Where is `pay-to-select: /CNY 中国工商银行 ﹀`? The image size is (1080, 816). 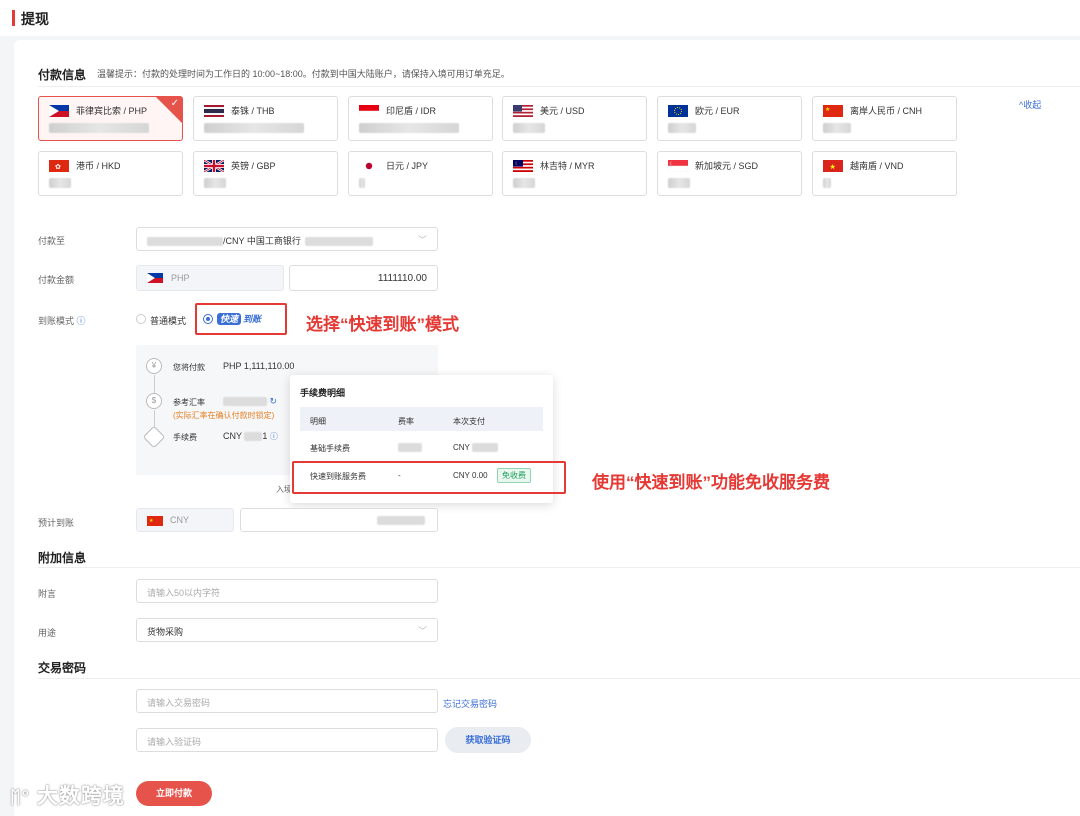 pay-to-select: /CNY 中国工商银行 ﹀ is located at coordinates (287, 239).